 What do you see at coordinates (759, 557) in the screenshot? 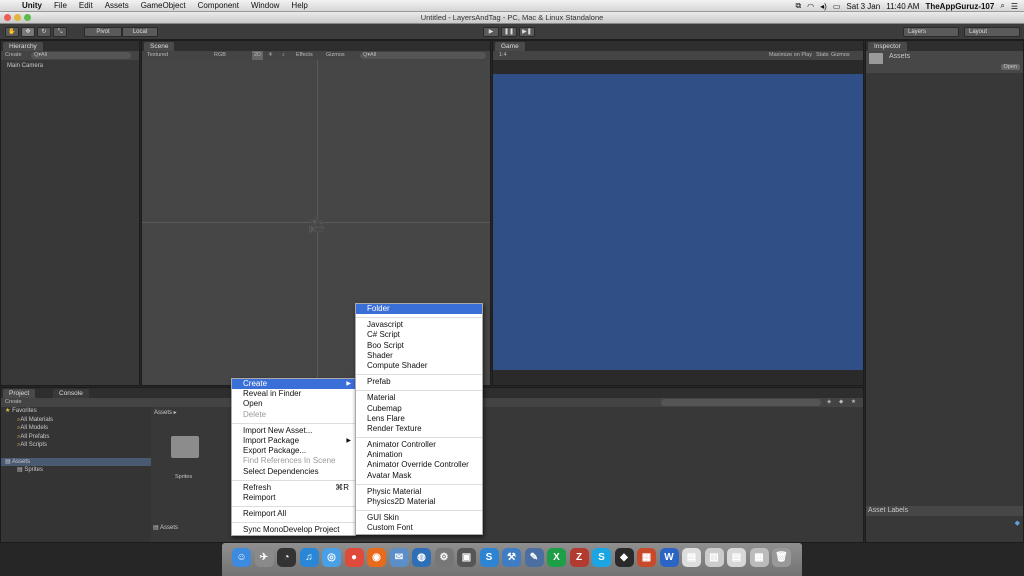
I see `stacks-icon: ▦` at bounding box center [759, 557].